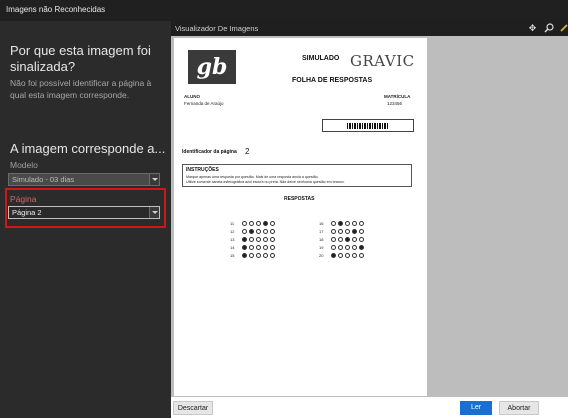 Image resolution: width=568 pixels, height=418 pixels. What do you see at coordinates (193, 408) in the screenshot?
I see `discard-button: Descartar` at bounding box center [193, 408].